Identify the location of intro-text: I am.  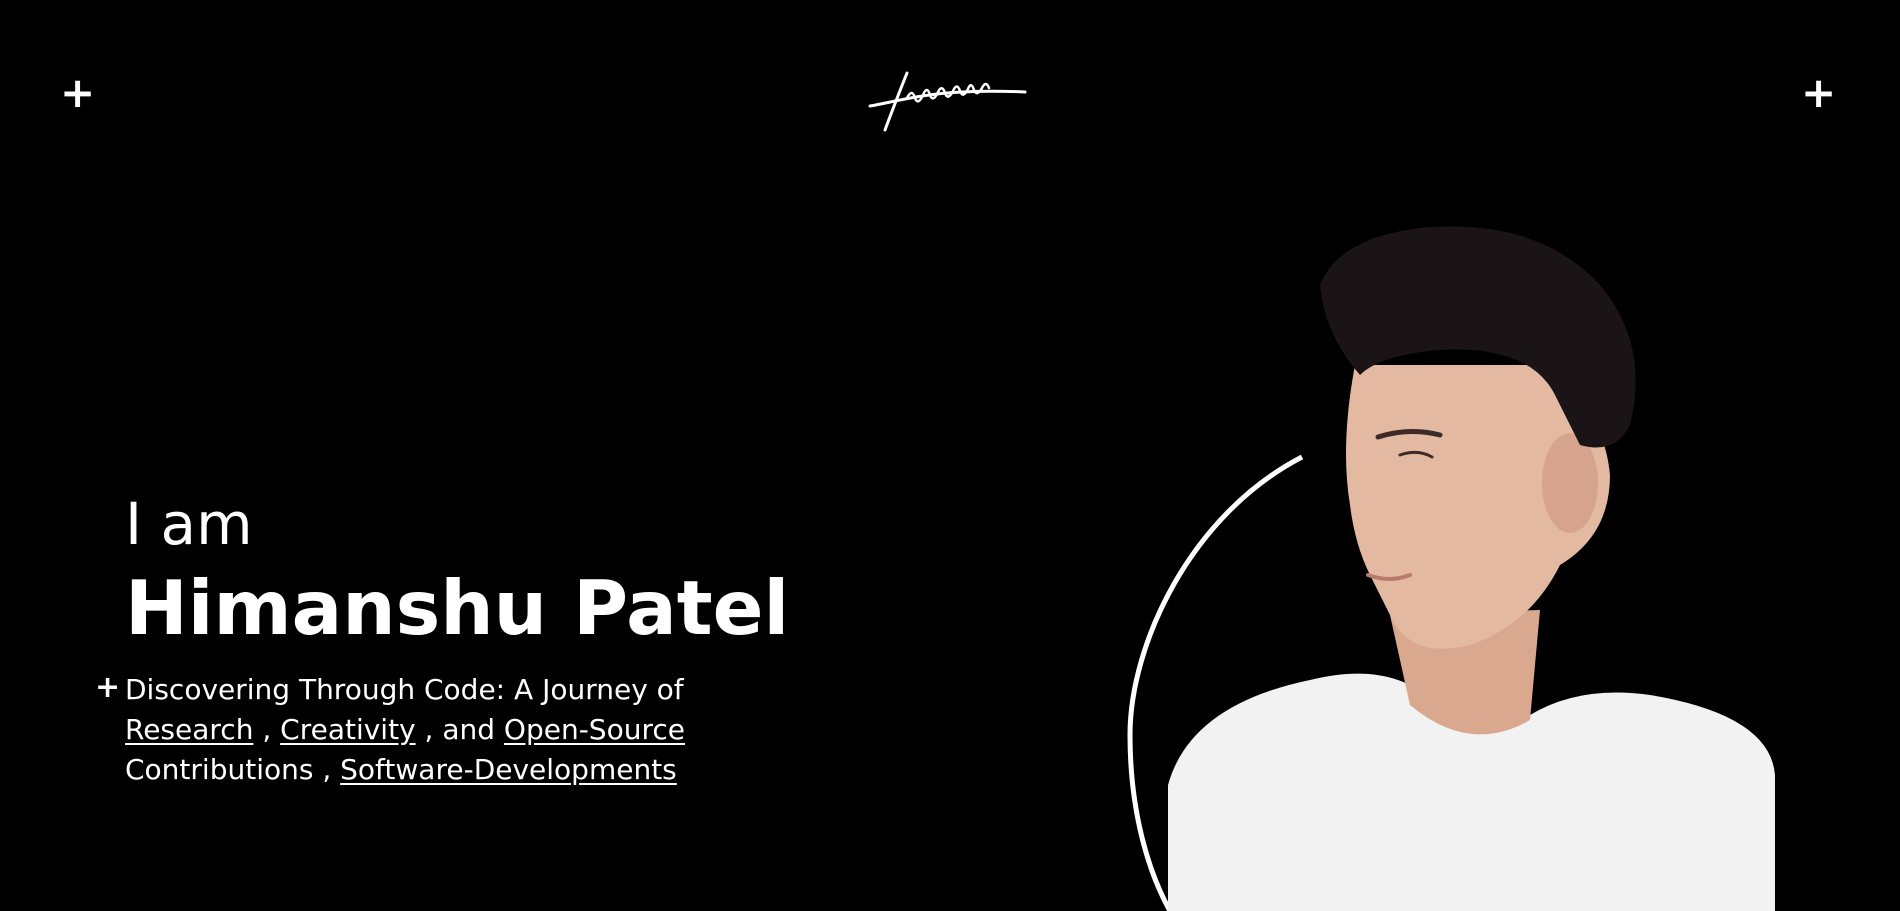
(189, 524).